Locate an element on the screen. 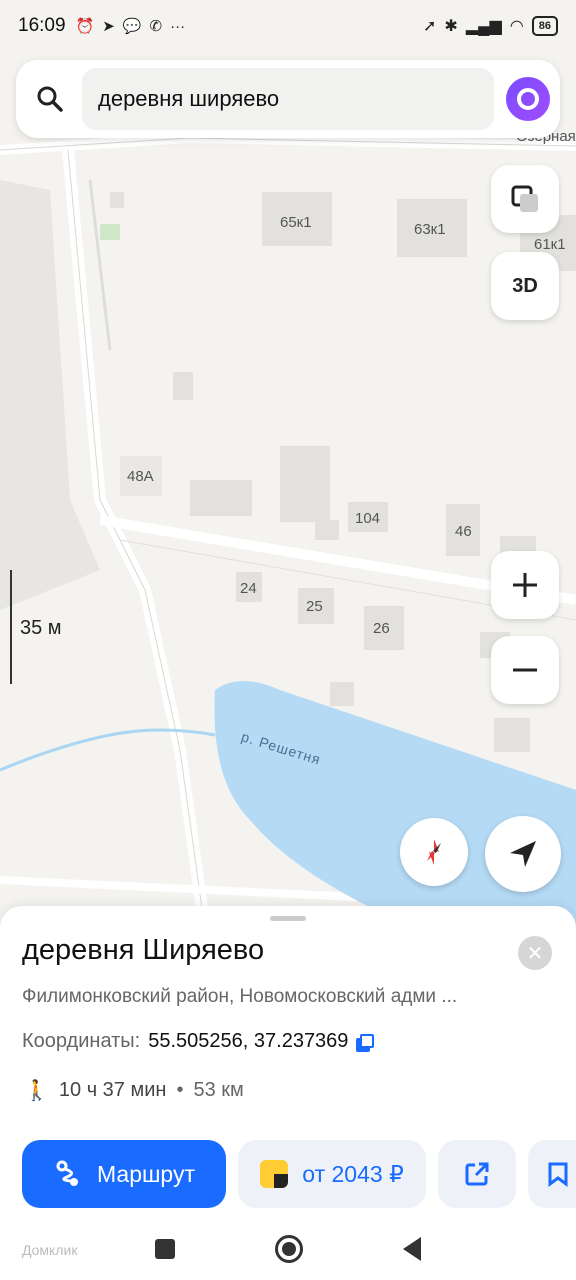  wifi-icon: ◠ is located at coordinates (516, 26).